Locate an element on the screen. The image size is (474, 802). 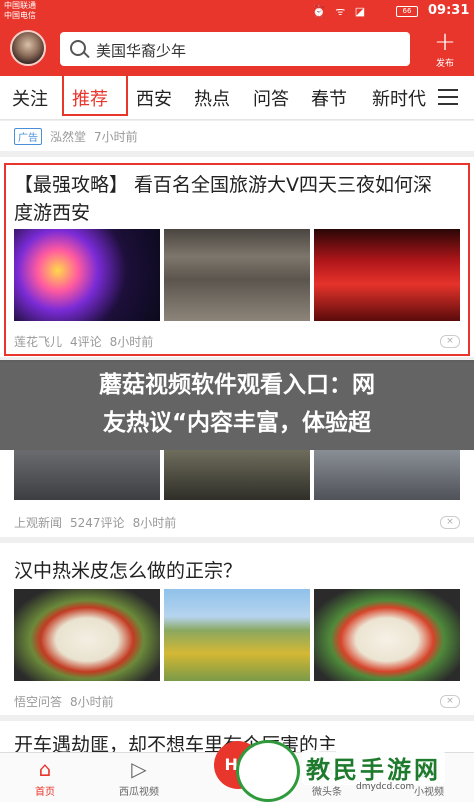
watermark: 教民手游网 dmydcd.com is located at coordinates (355, 771).